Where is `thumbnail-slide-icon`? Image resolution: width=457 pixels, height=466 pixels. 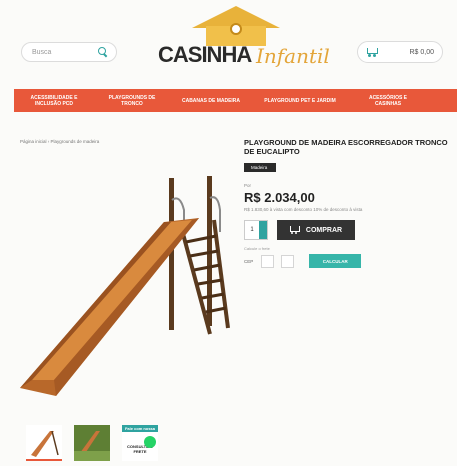
thumbnail-slide-icon is located at coordinates (45, 443).